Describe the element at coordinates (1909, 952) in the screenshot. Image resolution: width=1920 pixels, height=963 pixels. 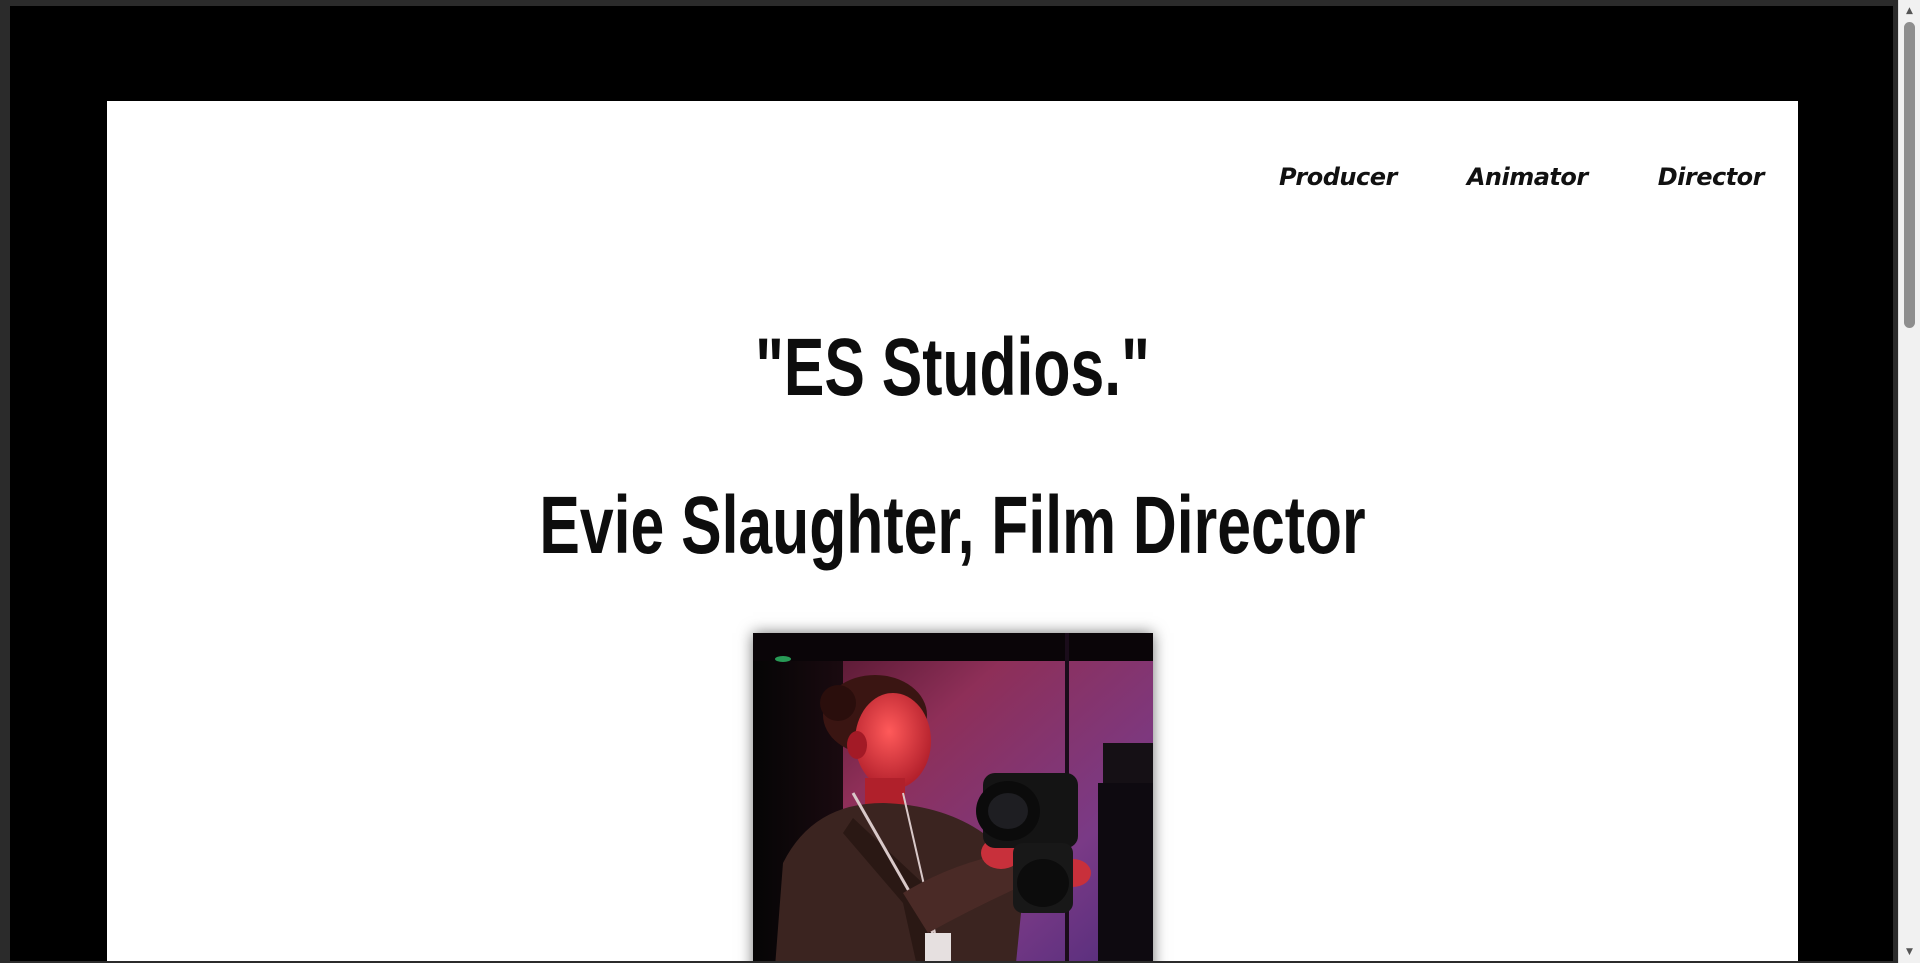
I see `scroll-down-icon: ▼` at that location.